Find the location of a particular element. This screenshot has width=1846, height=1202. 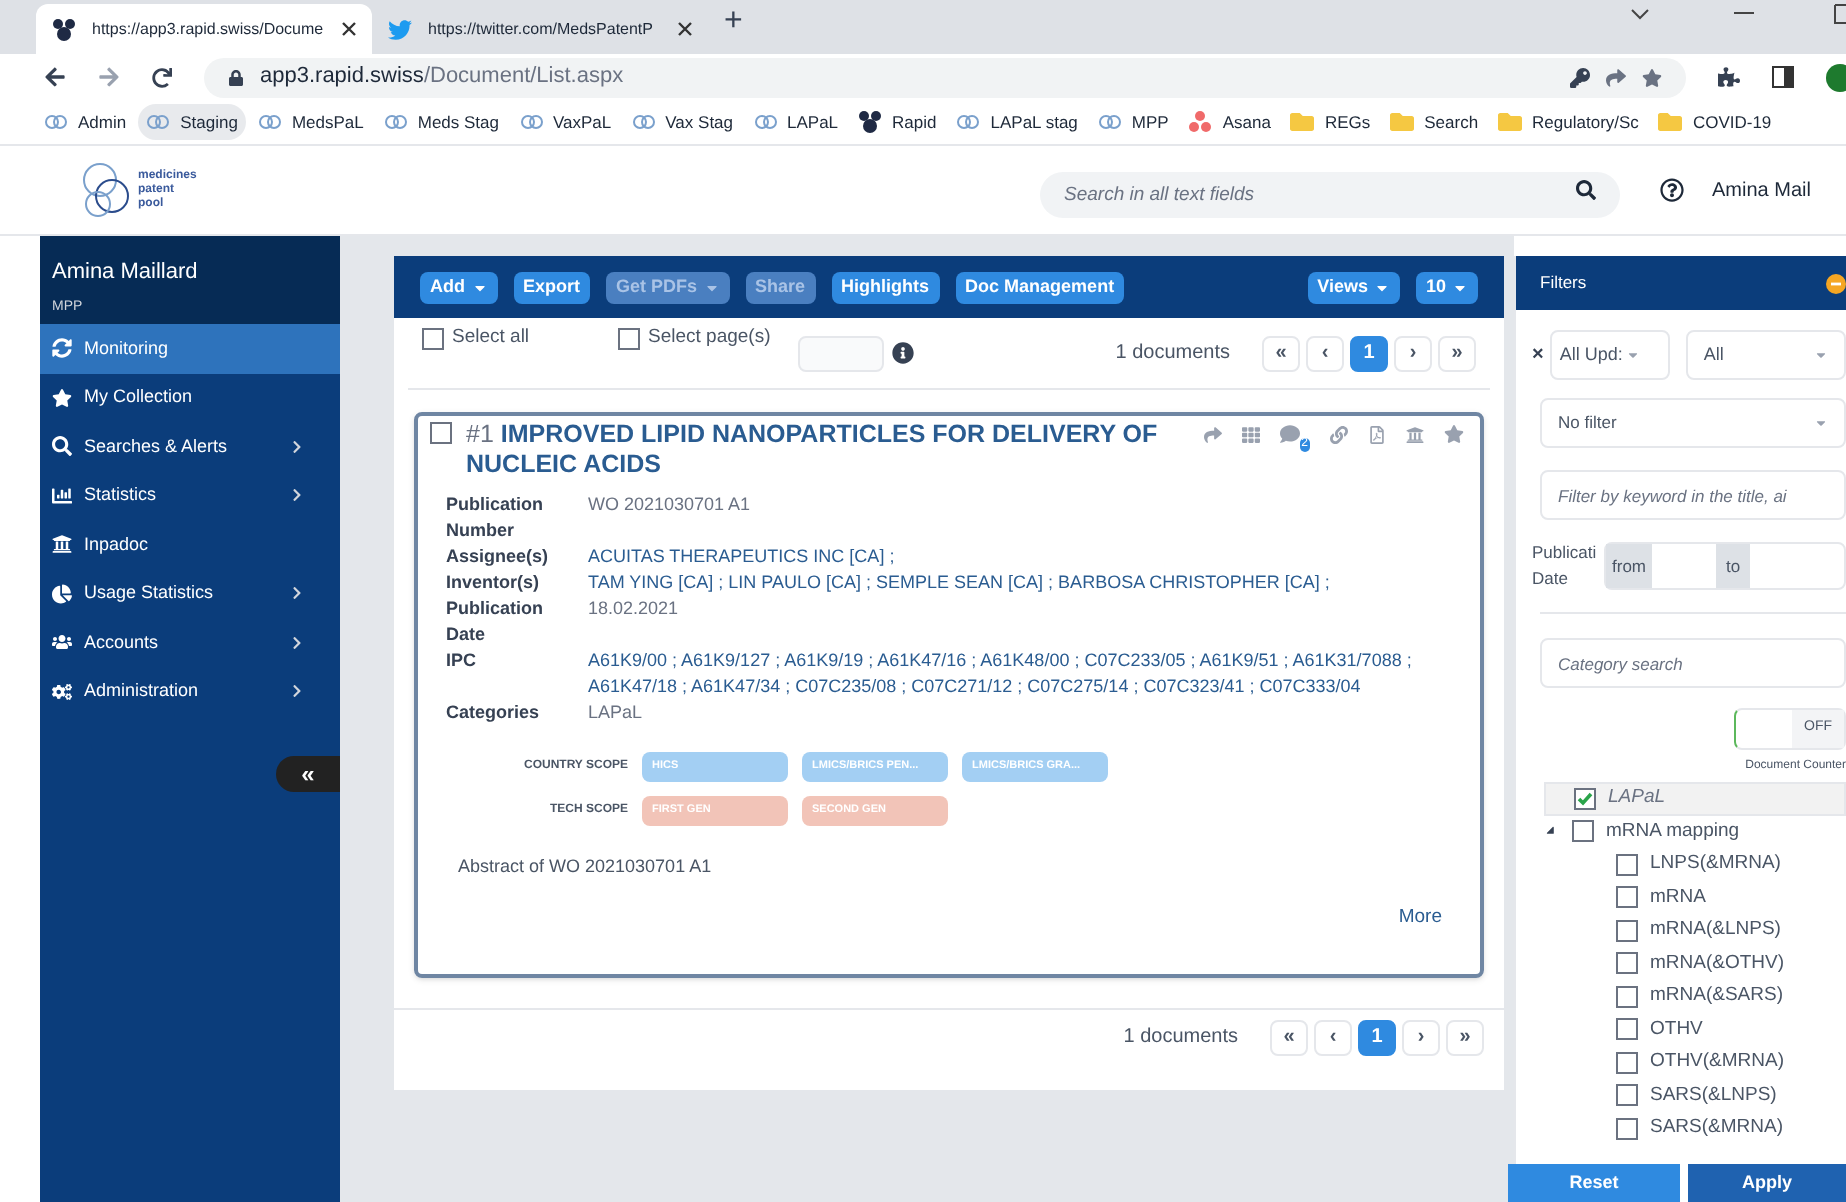

bookmark: REGs is located at coordinates (1330, 122).